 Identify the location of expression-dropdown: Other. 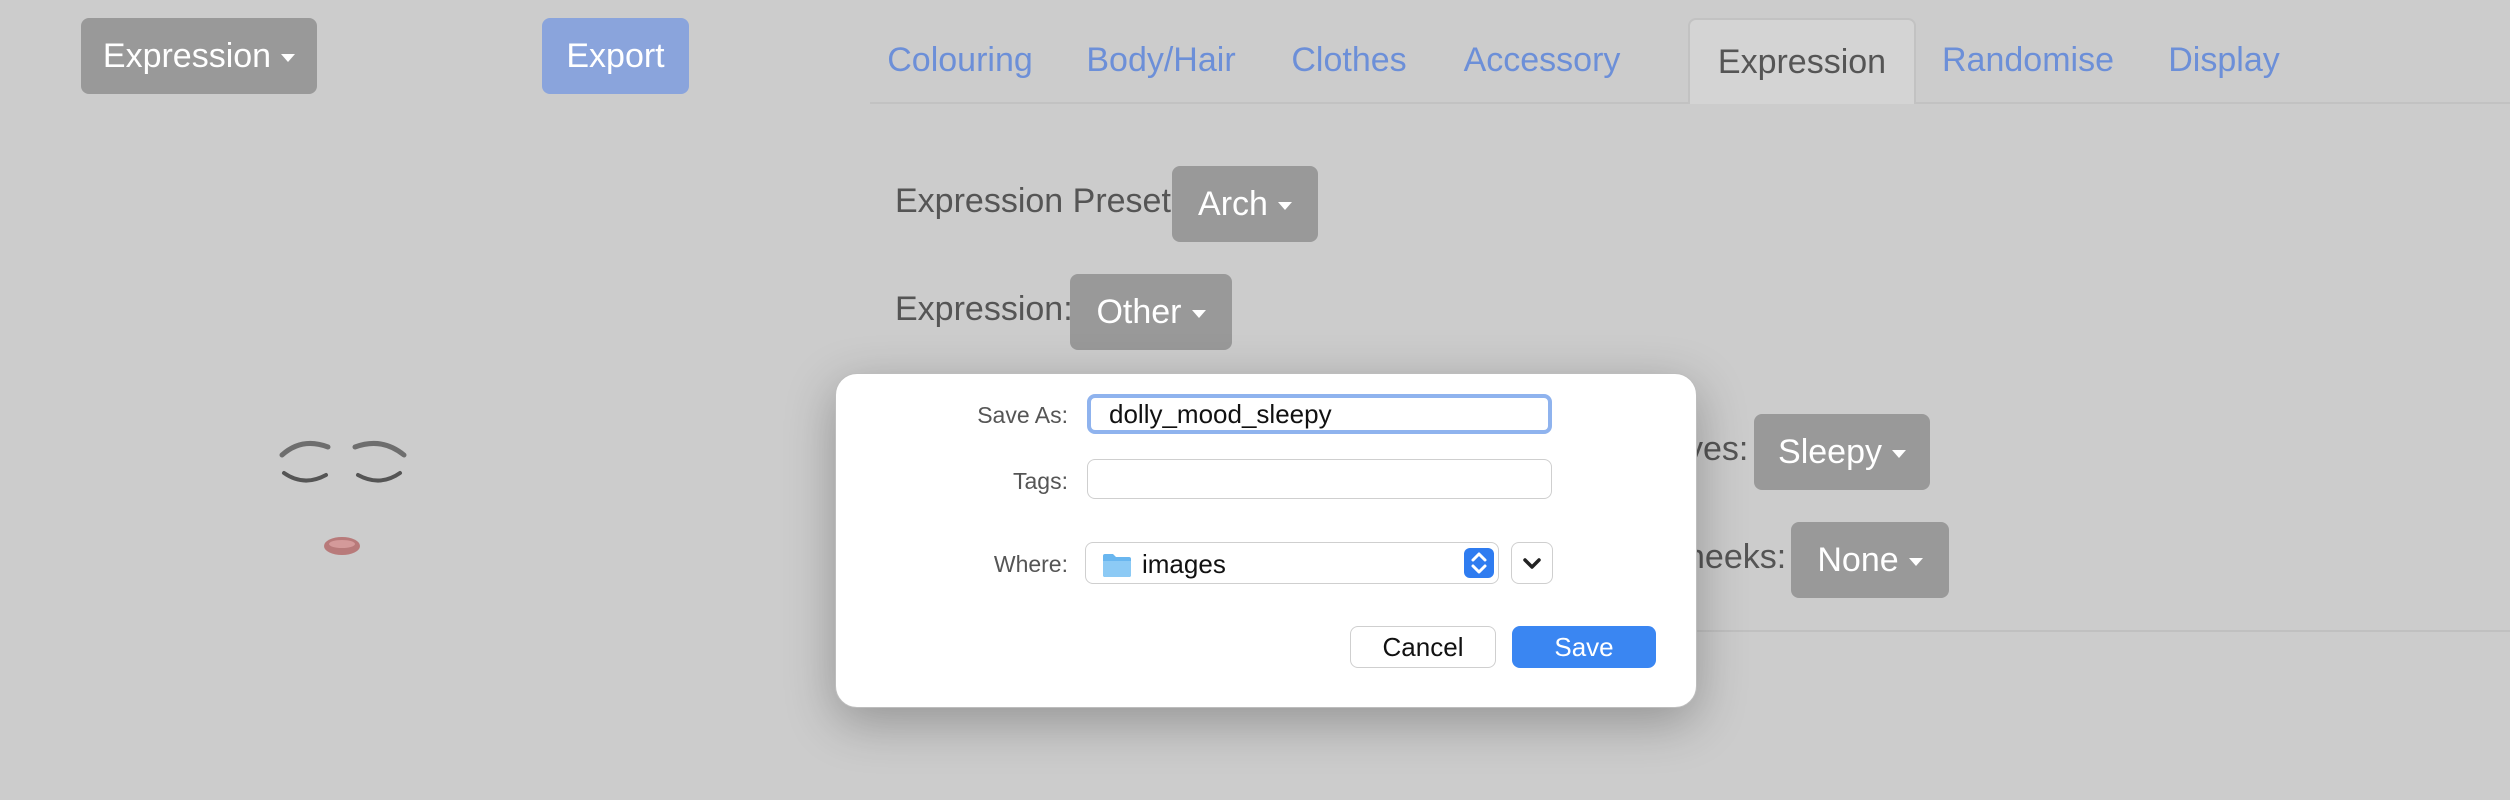
(1151, 312).